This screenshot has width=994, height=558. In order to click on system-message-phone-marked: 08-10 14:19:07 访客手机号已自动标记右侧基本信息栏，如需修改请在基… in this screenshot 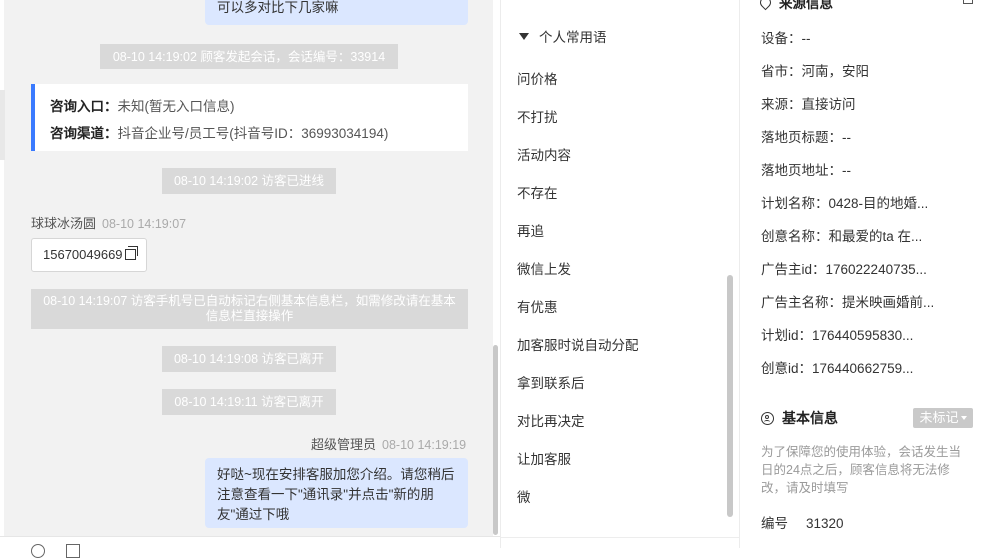, I will do `click(249, 309)`.